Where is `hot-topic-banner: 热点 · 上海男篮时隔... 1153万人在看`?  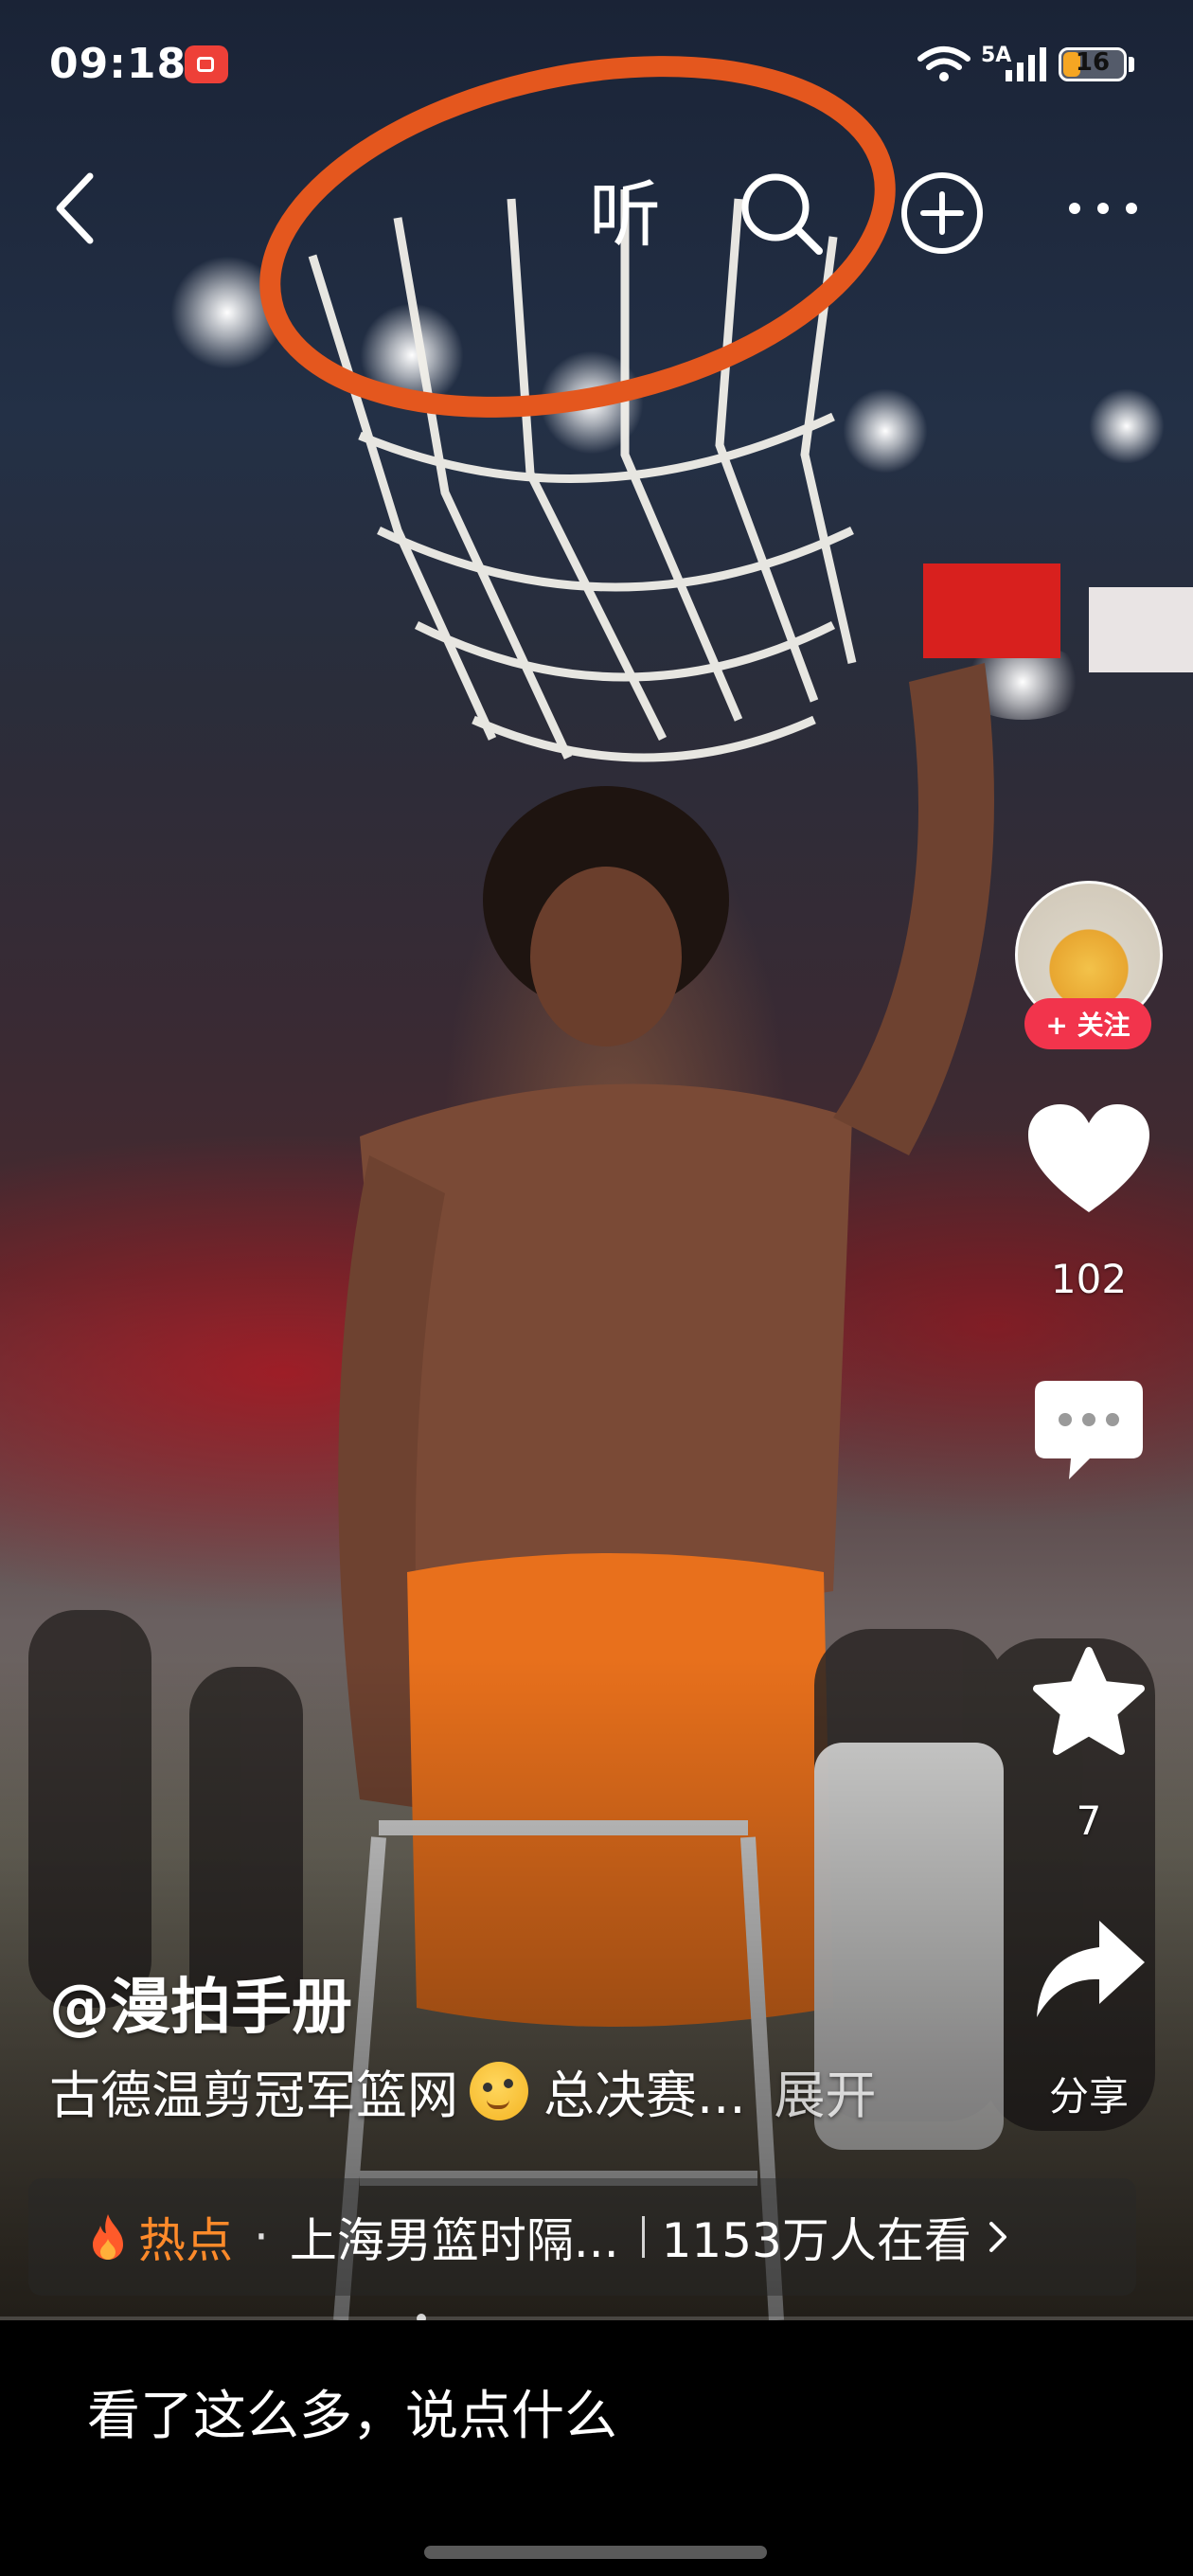 hot-topic-banner: 热点 · 上海男篮时隔... 1153万人在看 is located at coordinates (582, 2237).